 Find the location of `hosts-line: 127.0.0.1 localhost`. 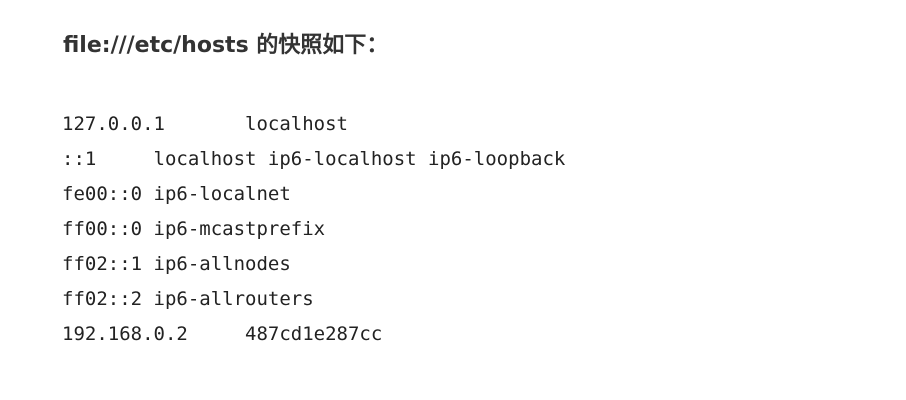

hosts-line: 127.0.0.1 localhost is located at coordinates (205, 124).